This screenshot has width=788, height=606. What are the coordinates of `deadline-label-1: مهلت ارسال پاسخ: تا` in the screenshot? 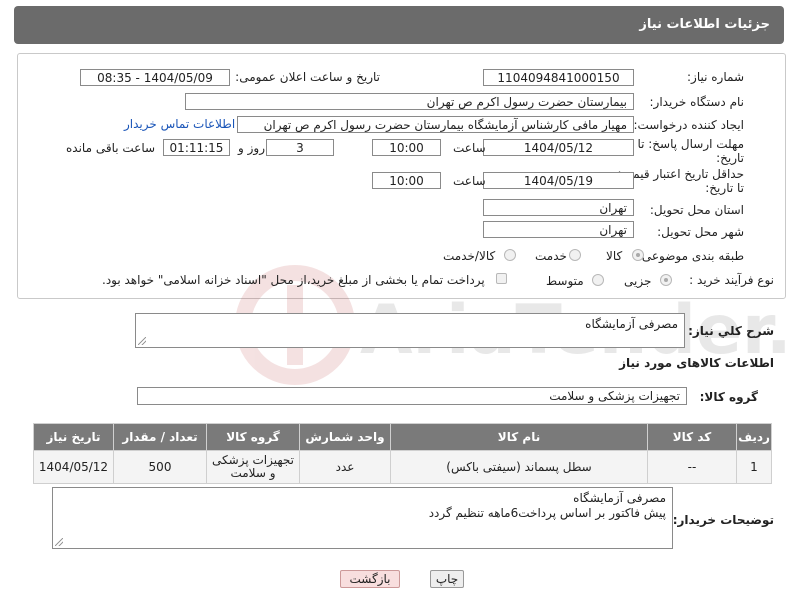 It's located at (690, 144).